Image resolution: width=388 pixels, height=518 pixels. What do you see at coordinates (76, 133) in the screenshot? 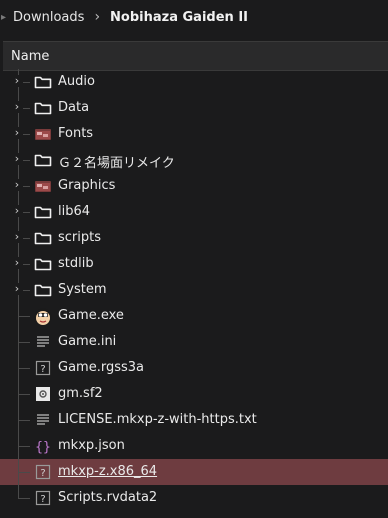
I see `item-label: Fonts` at bounding box center [76, 133].